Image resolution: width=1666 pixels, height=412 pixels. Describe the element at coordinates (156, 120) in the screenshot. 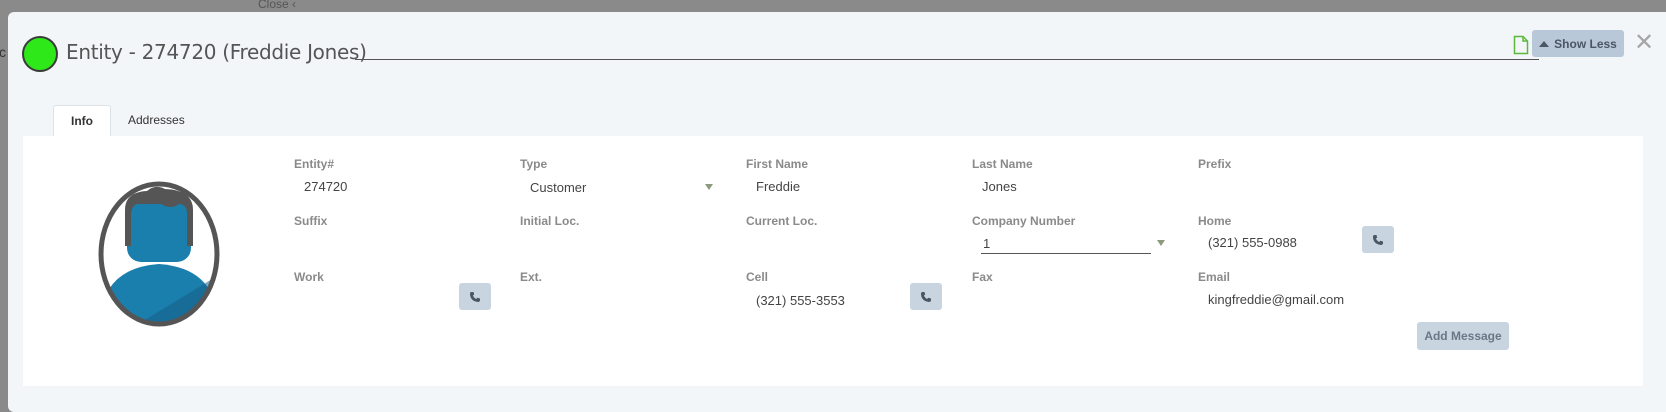

I see `tab-addresses: Addresses` at that location.